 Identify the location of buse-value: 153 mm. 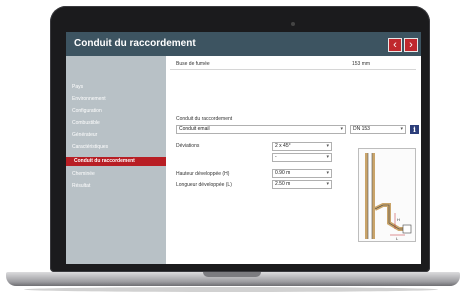
(361, 64).